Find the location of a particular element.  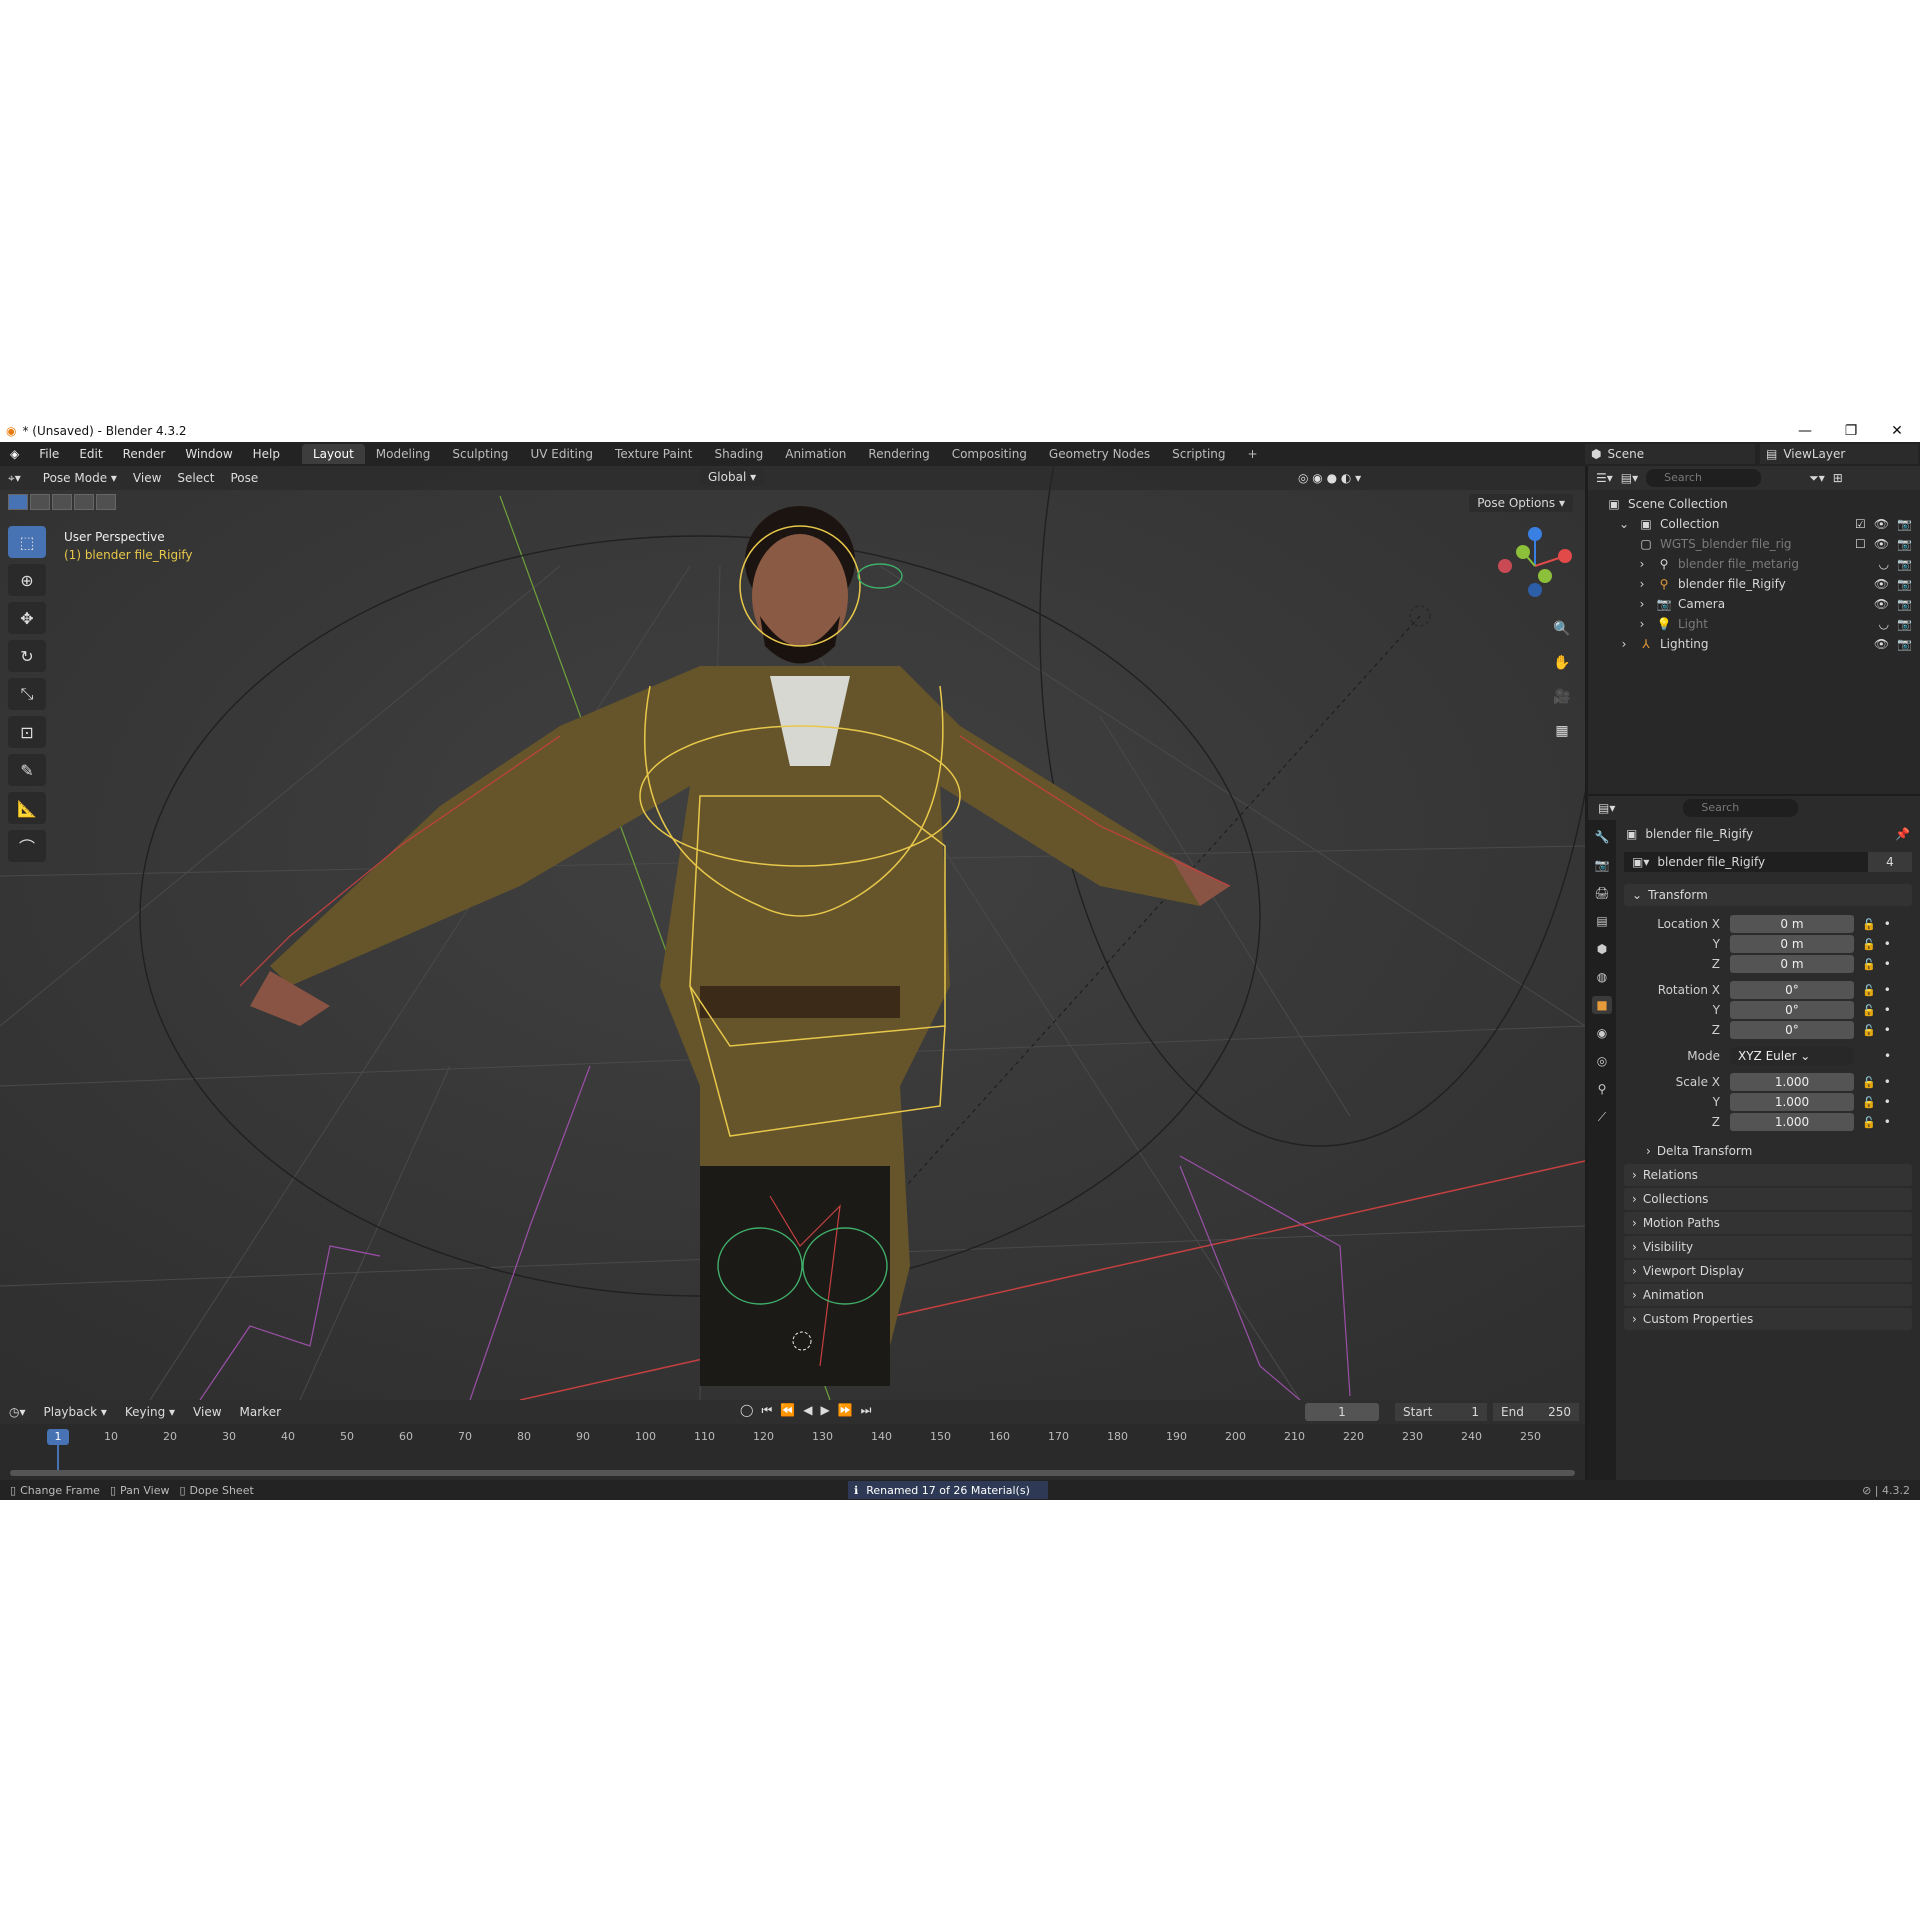

viewport-display-panel-header: › Viewport Display is located at coordinates (1768, 1271).